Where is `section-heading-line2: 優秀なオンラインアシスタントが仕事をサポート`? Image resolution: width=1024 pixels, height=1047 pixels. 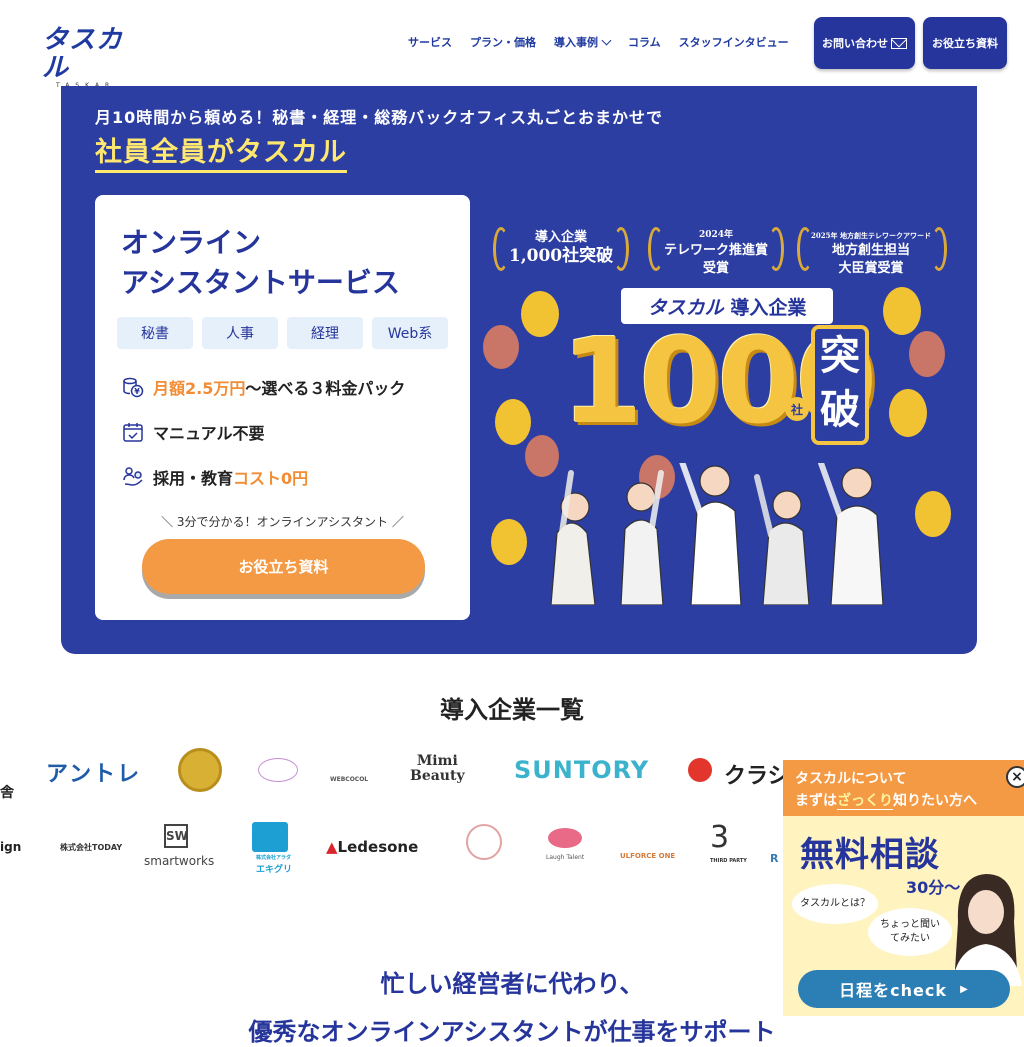 section-heading-line2: 優秀なオンラインアシスタントが仕事をサポート is located at coordinates (512, 1032).